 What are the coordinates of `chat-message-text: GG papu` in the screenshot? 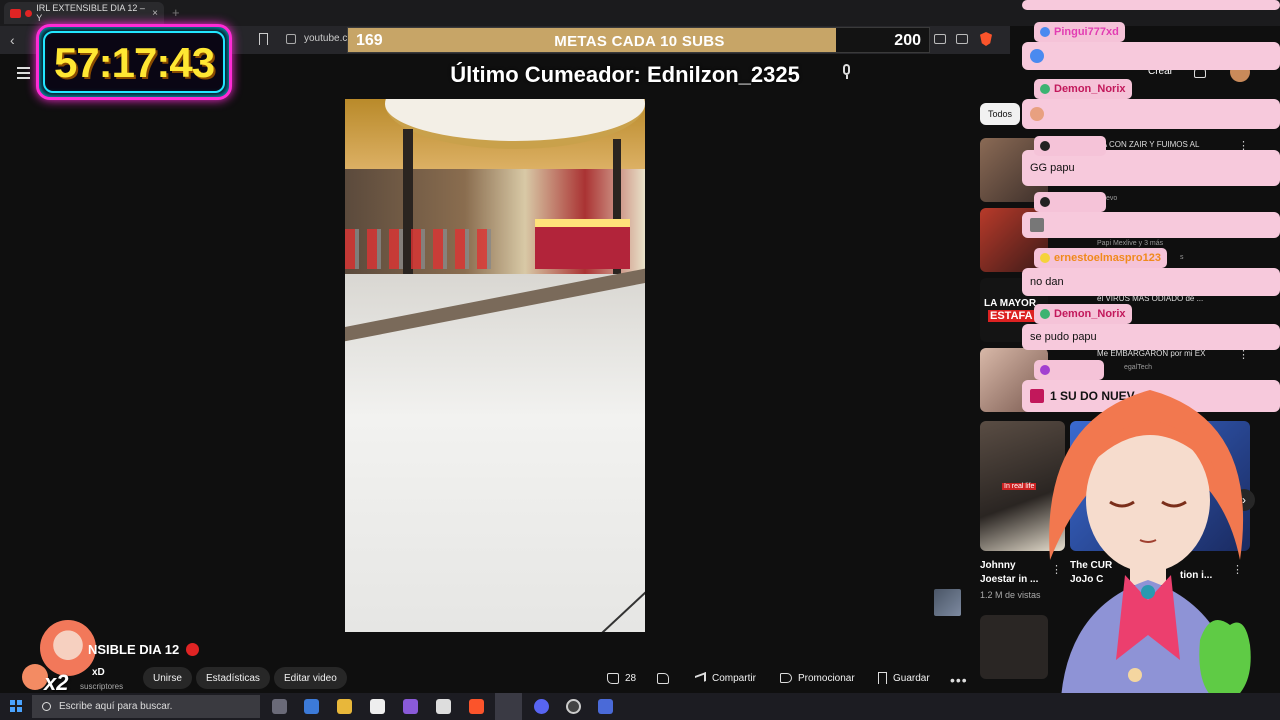 It's located at (1052, 168).